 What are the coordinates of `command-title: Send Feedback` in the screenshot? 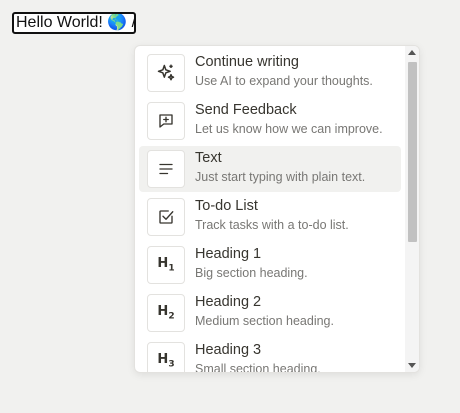 It's located at (246, 110).